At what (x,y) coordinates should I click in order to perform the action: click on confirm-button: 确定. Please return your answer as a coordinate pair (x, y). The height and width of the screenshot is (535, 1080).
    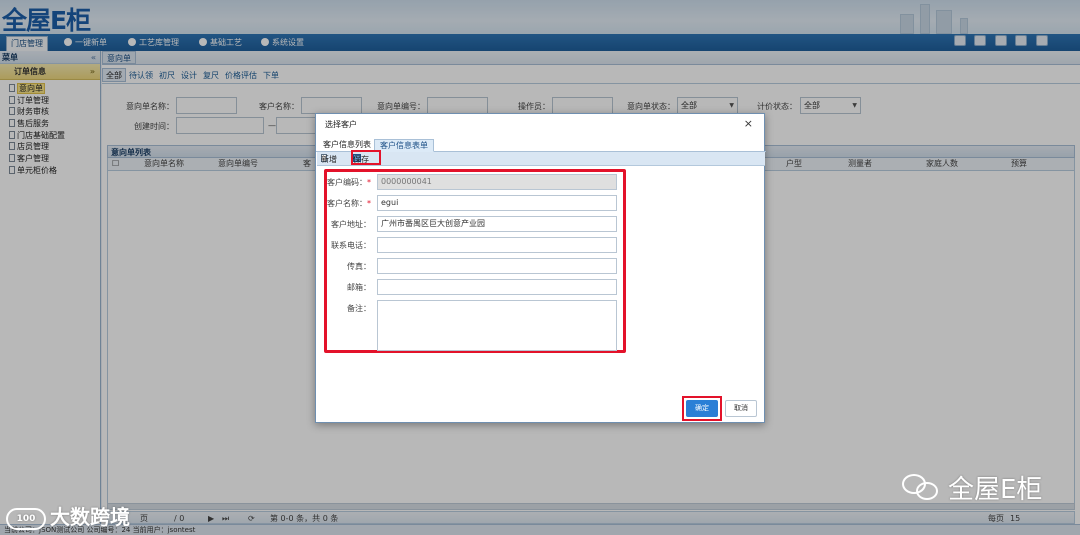
    Looking at the image, I should click on (702, 408).